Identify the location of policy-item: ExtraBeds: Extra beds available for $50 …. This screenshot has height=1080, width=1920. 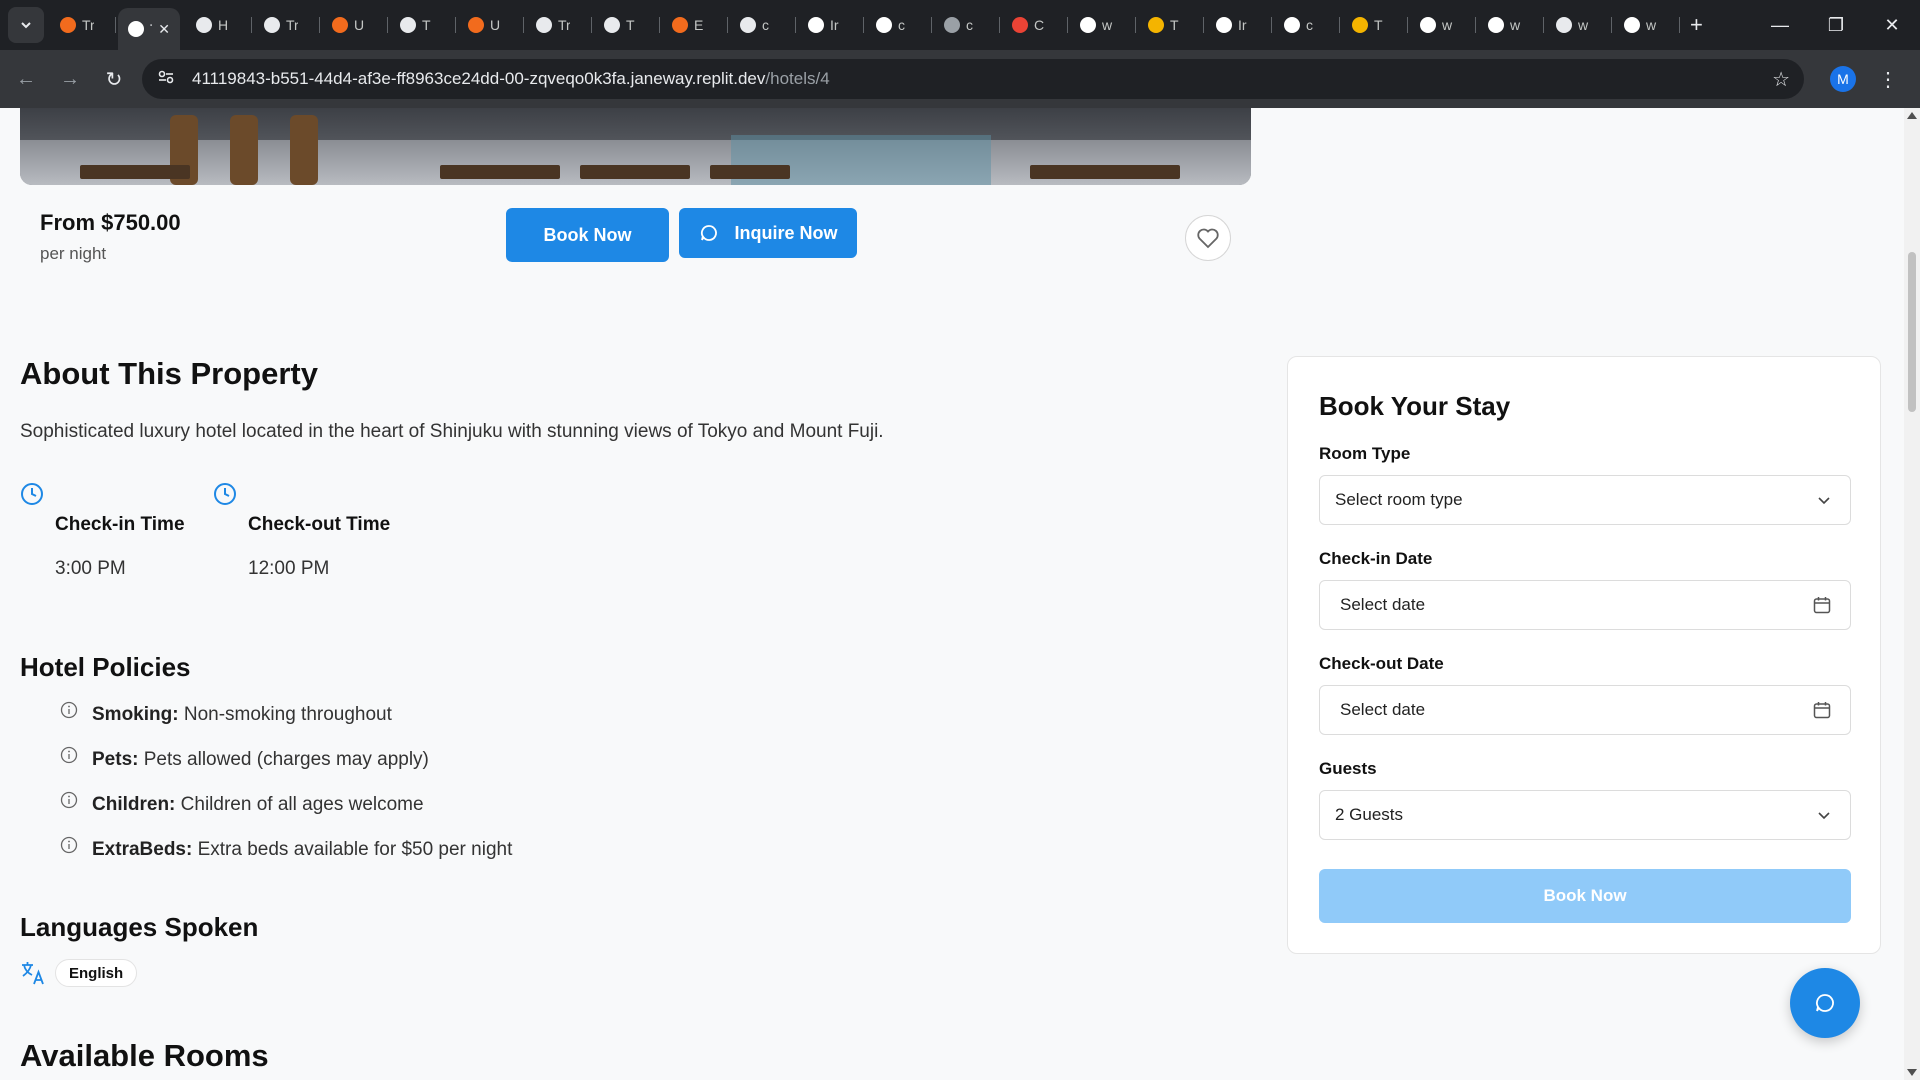
(286, 848).